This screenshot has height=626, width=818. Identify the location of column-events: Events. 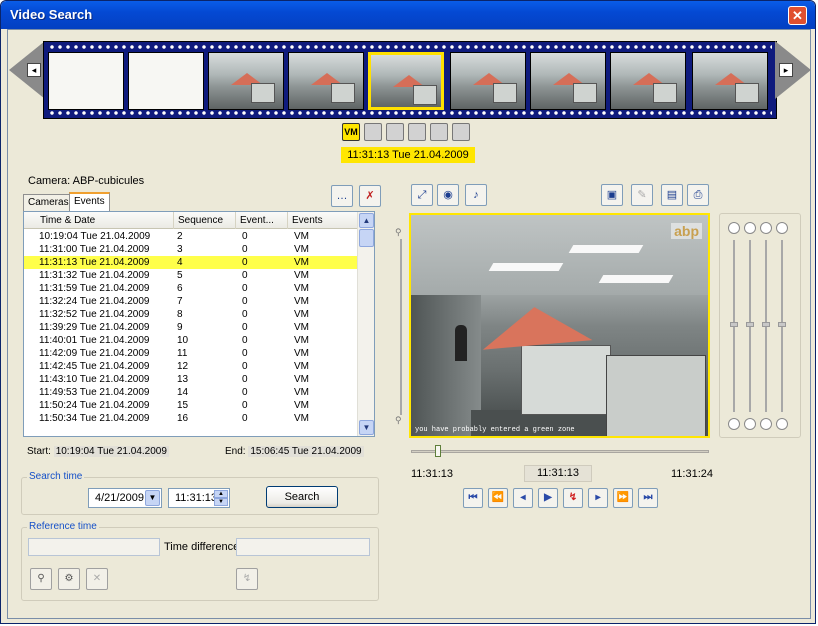
(323, 220).